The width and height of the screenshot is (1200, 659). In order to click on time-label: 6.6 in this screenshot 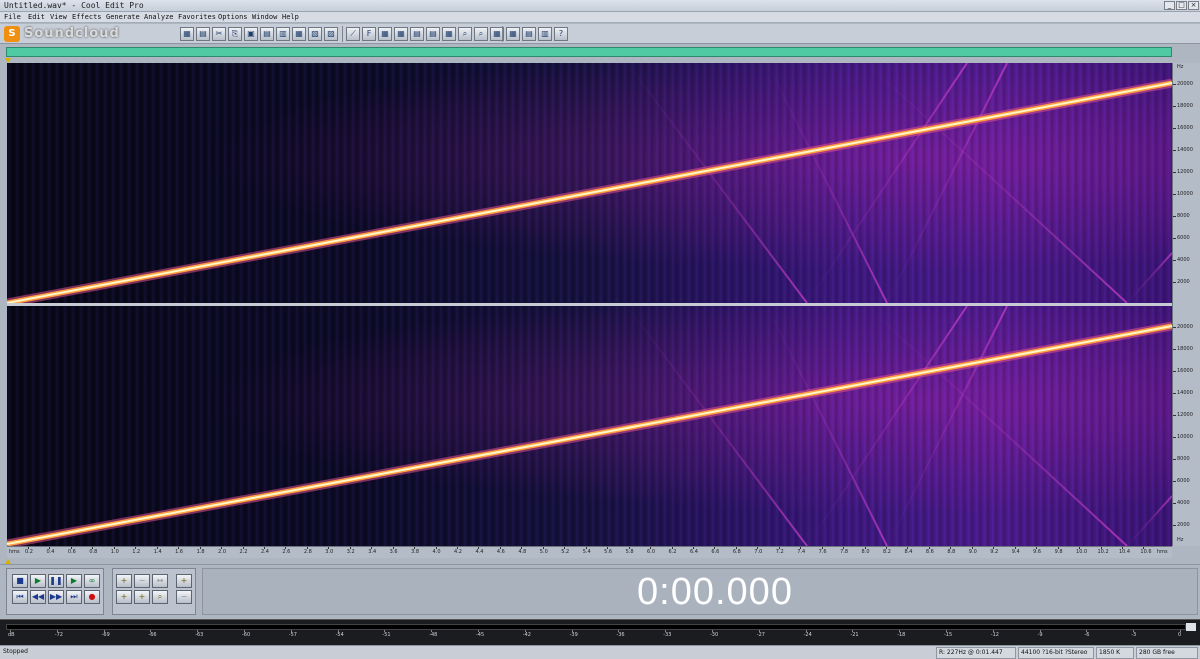, I will do `click(715, 552)`.